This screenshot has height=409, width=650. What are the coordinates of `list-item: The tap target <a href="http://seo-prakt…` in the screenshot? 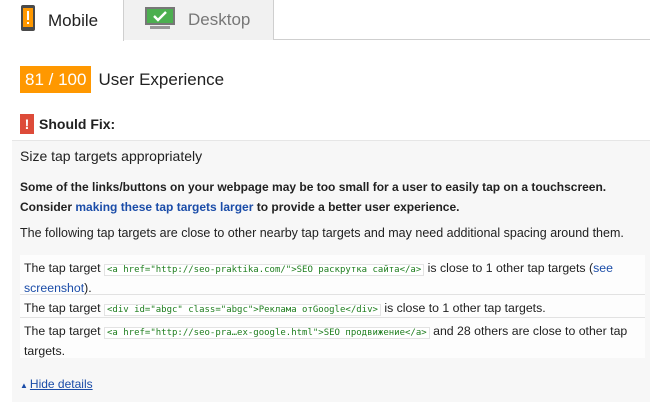 It's located at (332, 275).